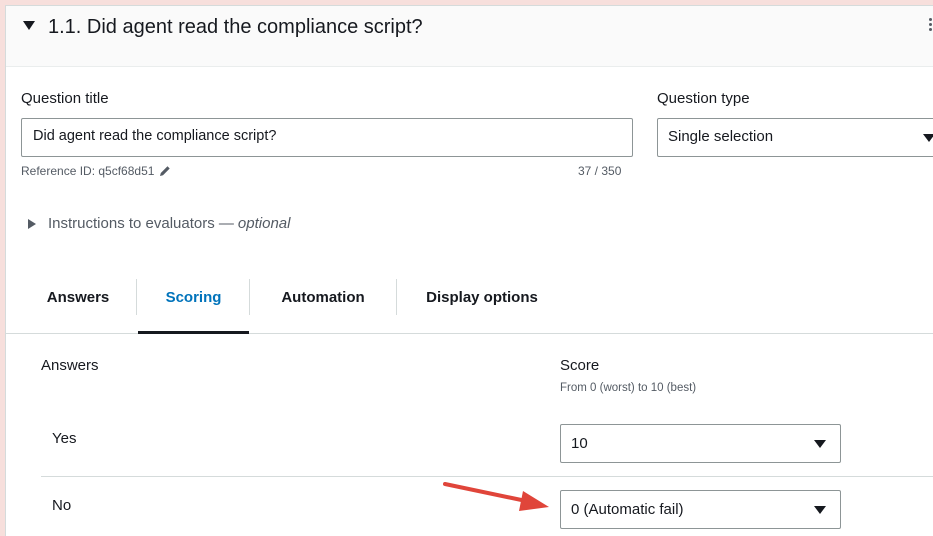  Describe the element at coordinates (795, 137) in the screenshot. I see `question-type-select: Single selection` at that location.